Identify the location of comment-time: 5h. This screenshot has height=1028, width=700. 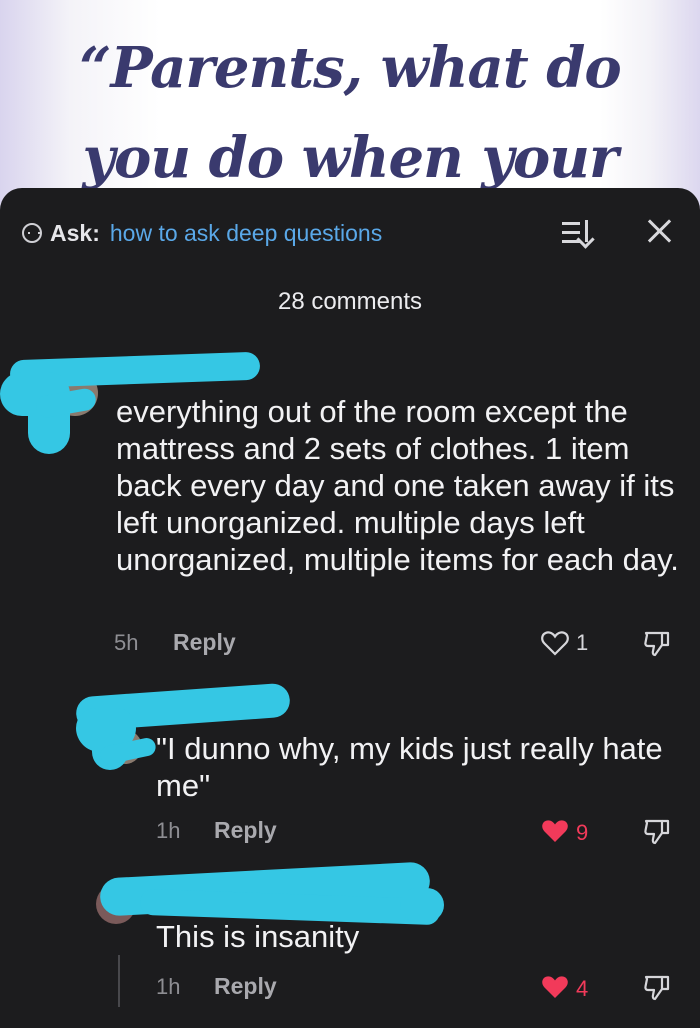
(126, 642).